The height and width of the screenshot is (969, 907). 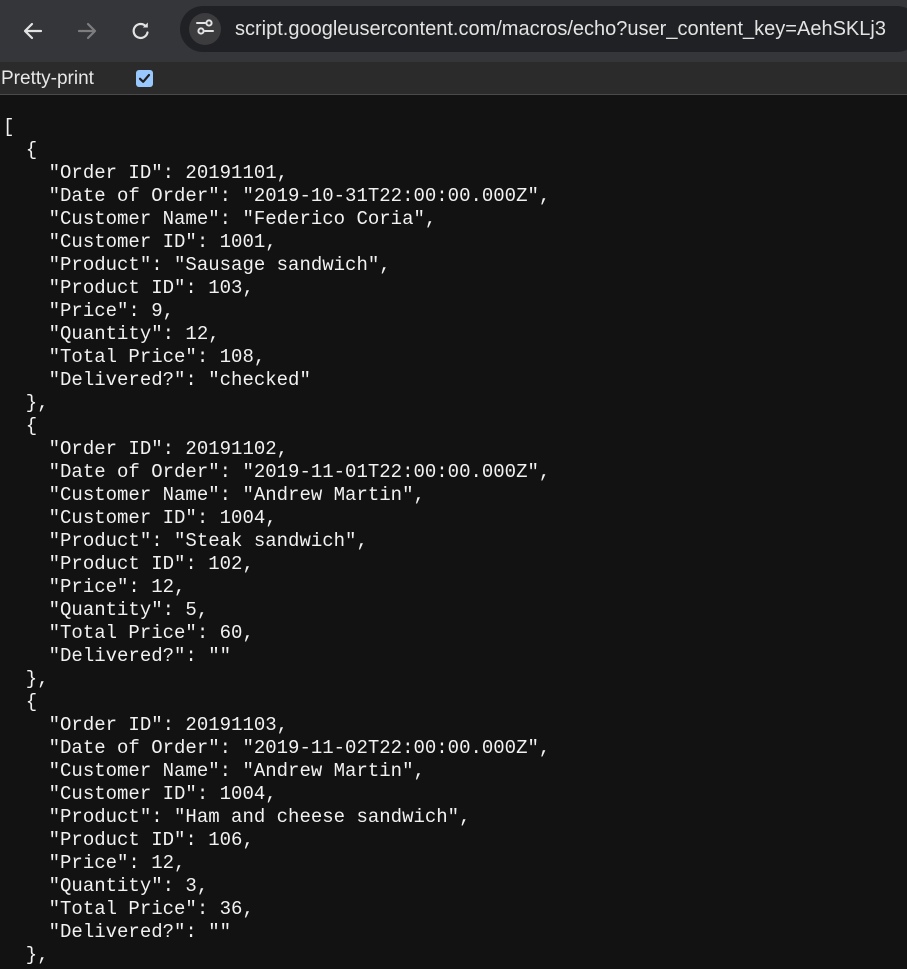 What do you see at coordinates (128, 288) in the screenshot?
I see `json-line: "Product ID": 103,` at bounding box center [128, 288].